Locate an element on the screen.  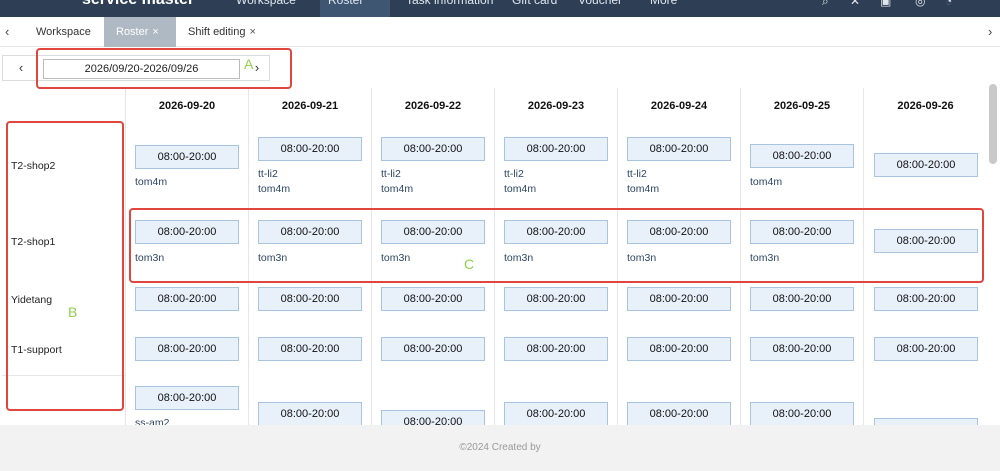
topnav-roster: Roster is located at coordinates (355, 8).